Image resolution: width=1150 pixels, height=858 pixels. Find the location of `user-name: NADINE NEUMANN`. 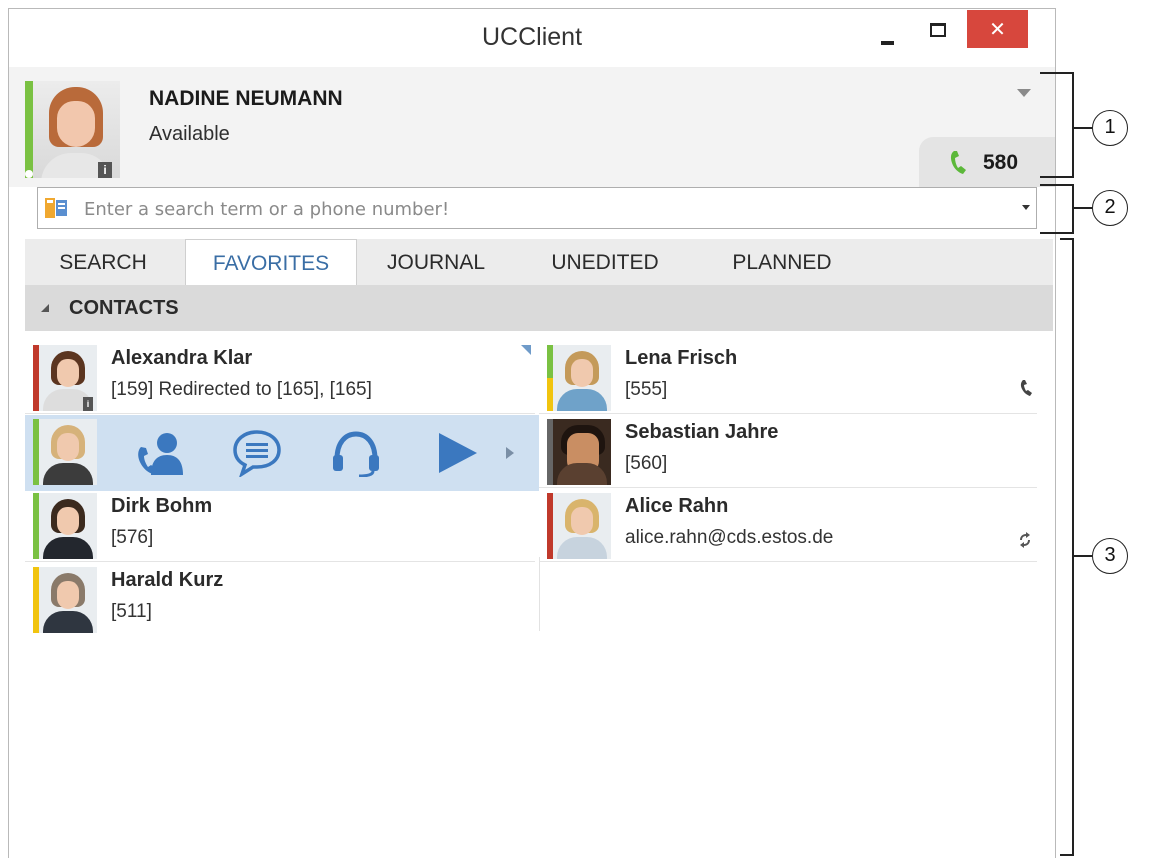

user-name: NADINE NEUMANN is located at coordinates (246, 98).